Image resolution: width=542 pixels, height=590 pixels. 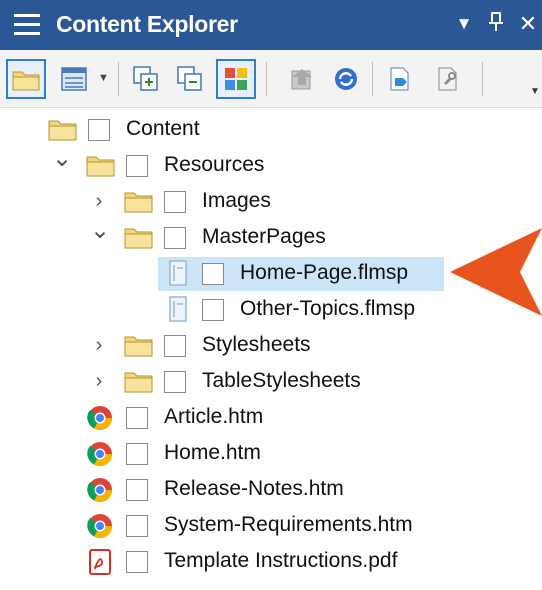 What do you see at coordinates (464, 24) in the screenshot?
I see `dropdown-icon: ▼` at bounding box center [464, 24].